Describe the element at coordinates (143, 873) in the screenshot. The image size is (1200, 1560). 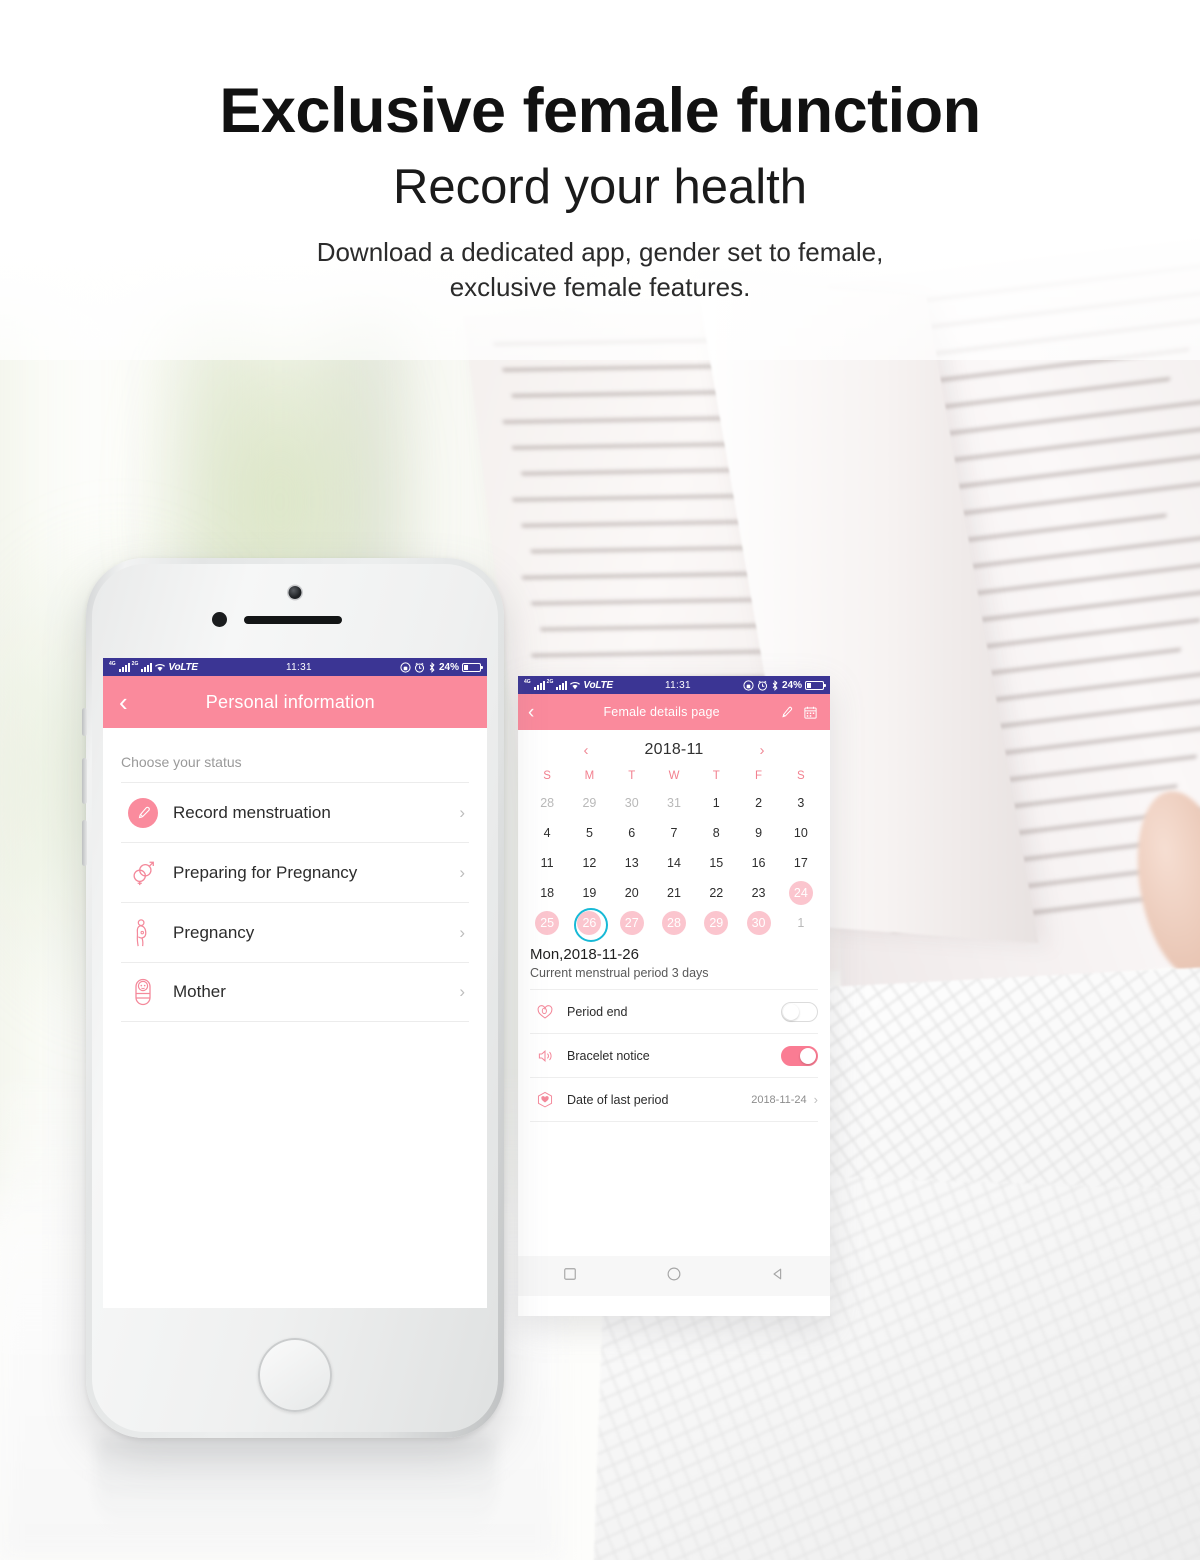
I see `gender-symbols-icon` at that location.